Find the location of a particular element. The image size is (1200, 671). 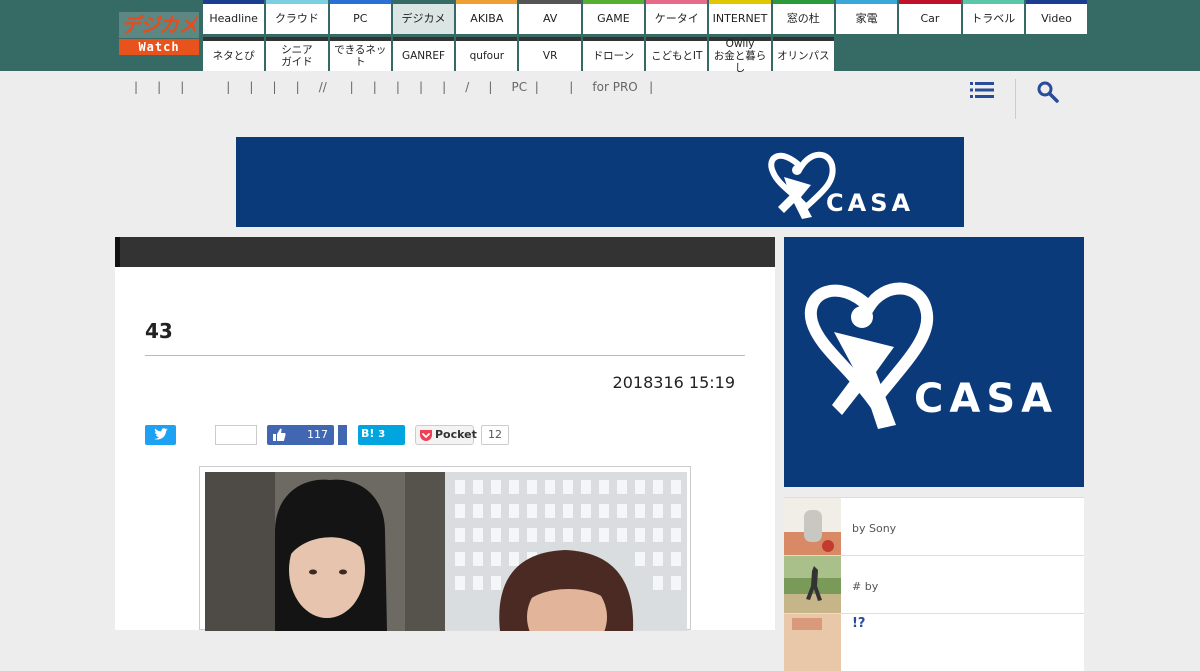

nav-item: VR is located at coordinates (550, 54).